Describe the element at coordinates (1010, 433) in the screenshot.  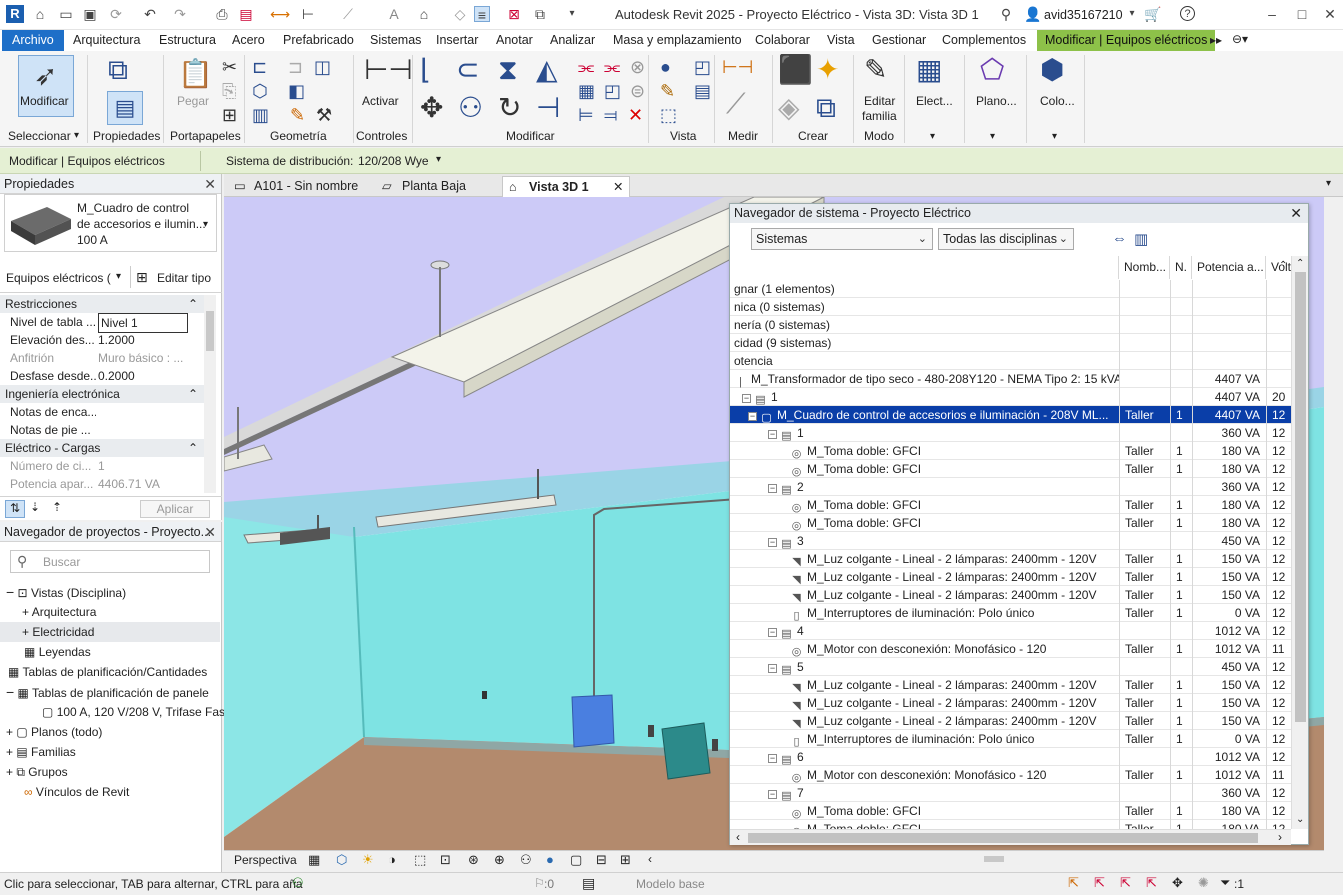
I see `table-row: − ▤ 1 360 VA 12` at that location.